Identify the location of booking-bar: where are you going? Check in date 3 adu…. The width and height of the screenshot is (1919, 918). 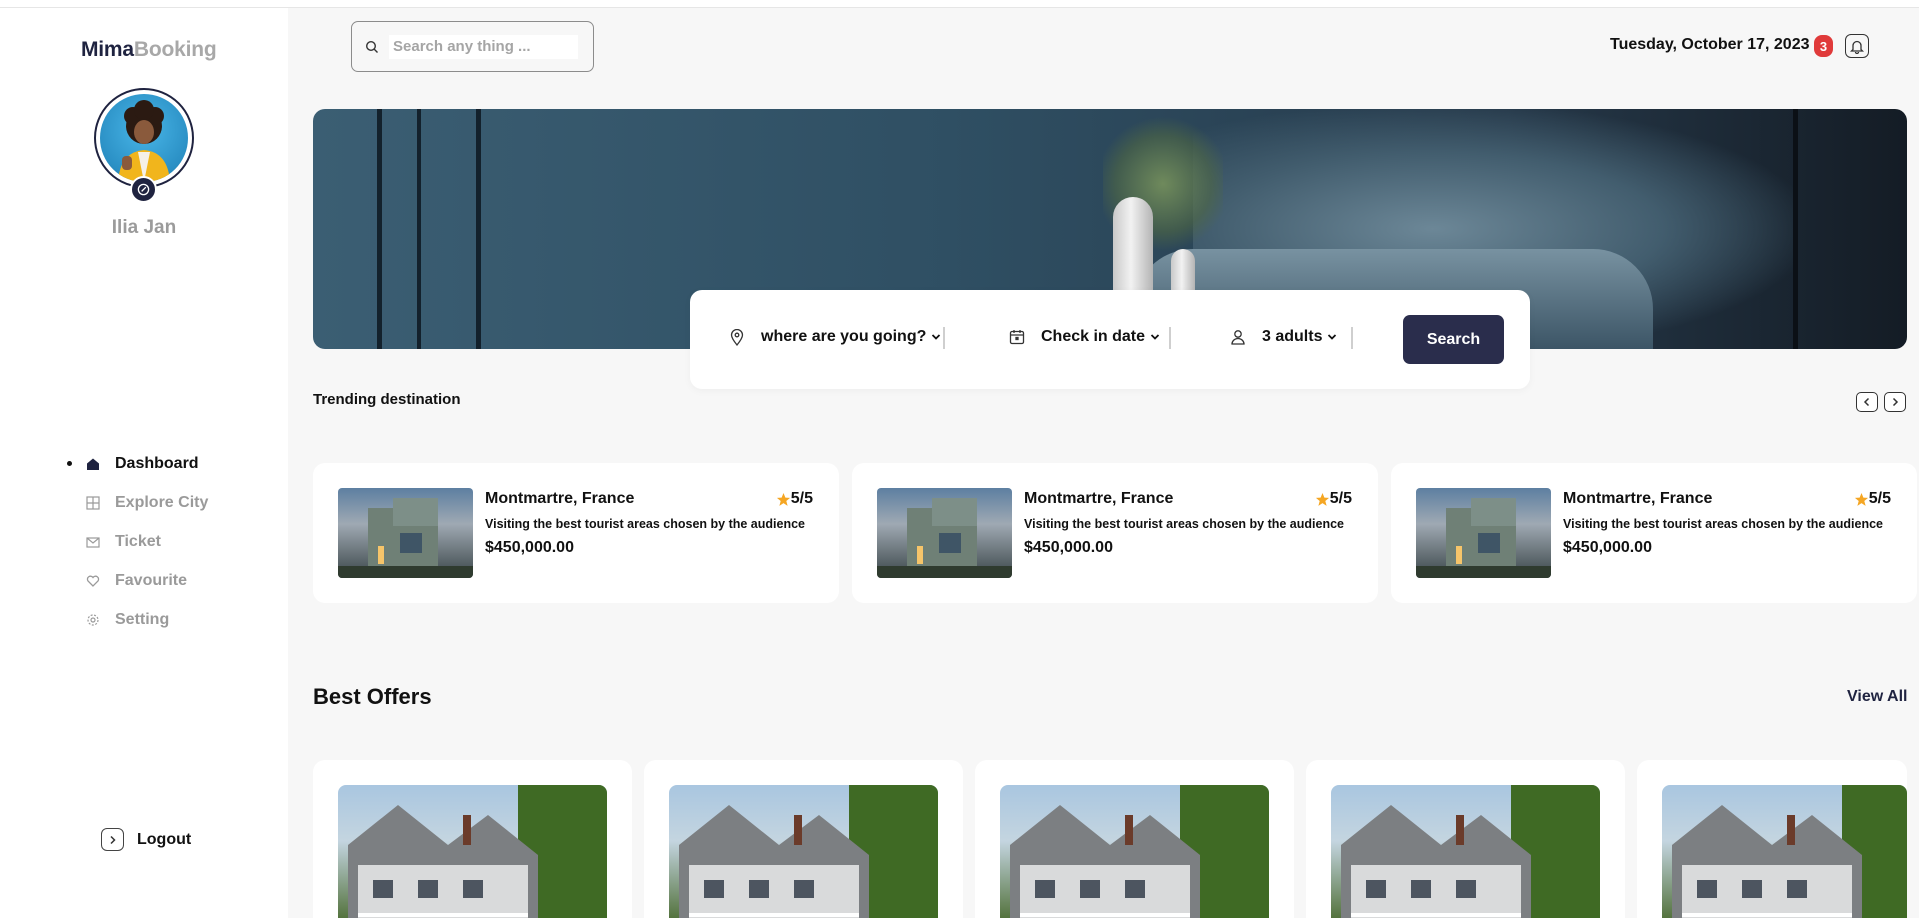
(1110, 339).